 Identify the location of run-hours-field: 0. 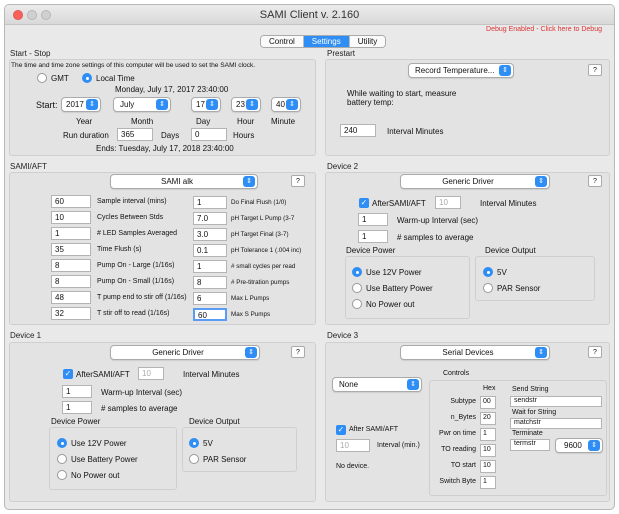
(209, 134).